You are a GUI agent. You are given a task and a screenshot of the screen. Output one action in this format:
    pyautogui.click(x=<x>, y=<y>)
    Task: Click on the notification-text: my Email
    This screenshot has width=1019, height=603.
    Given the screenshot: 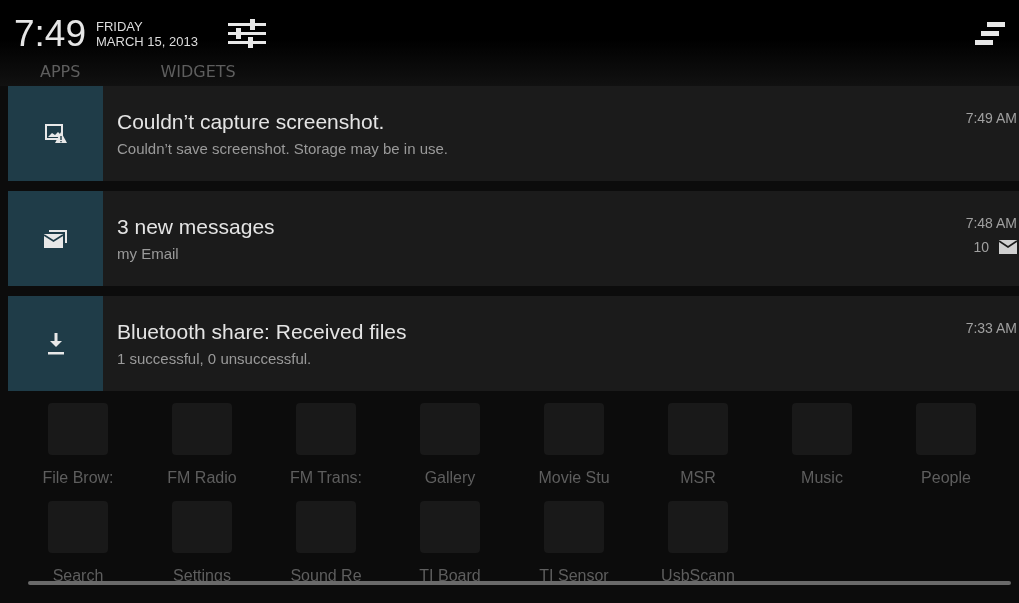 What is the action you would take?
    pyautogui.click(x=148, y=253)
    